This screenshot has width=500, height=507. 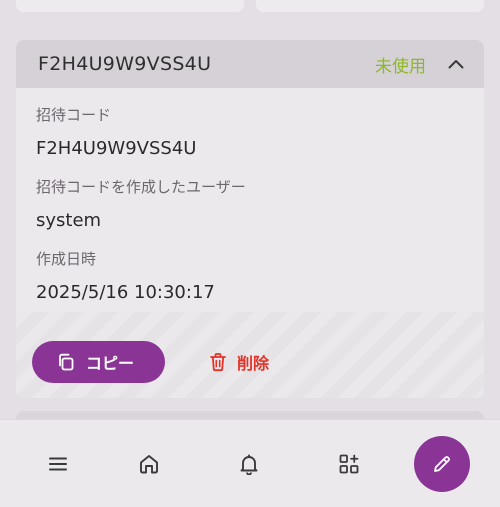 What do you see at coordinates (130, 6) in the screenshot?
I see `previous-card-left` at bounding box center [130, 6].